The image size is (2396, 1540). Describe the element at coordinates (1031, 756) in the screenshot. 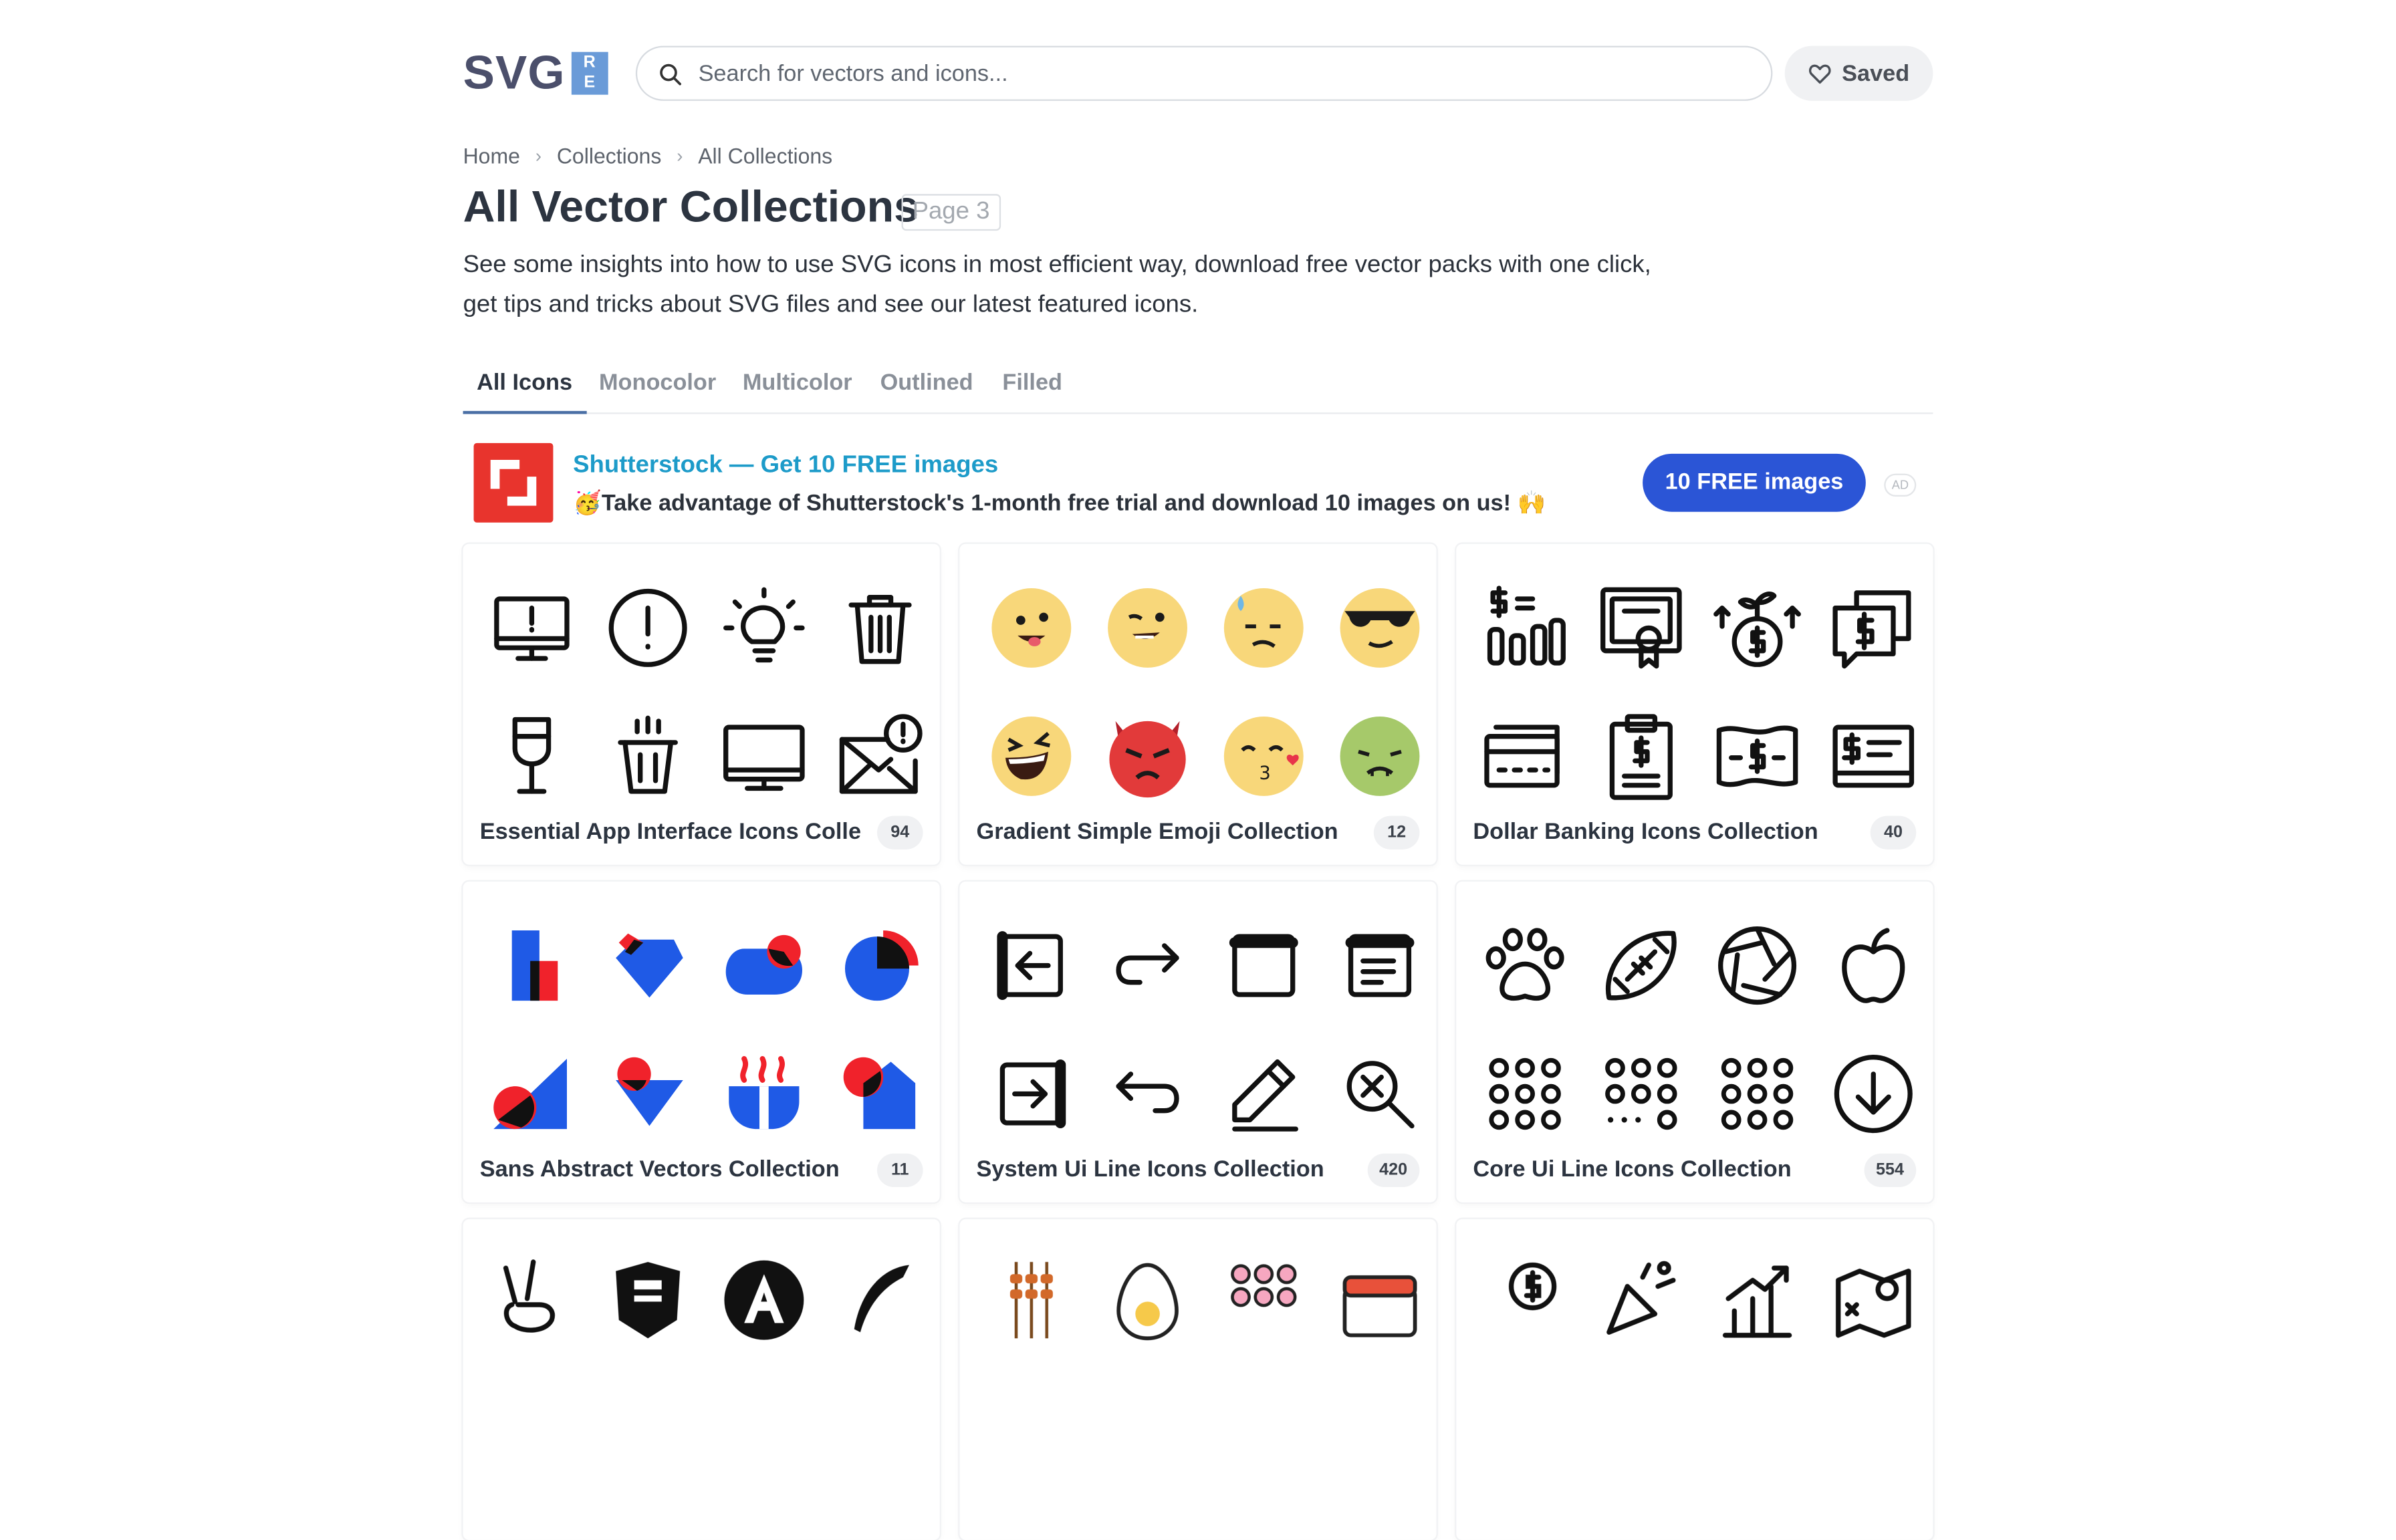

I see `laughing-emoji-icon` at that location.